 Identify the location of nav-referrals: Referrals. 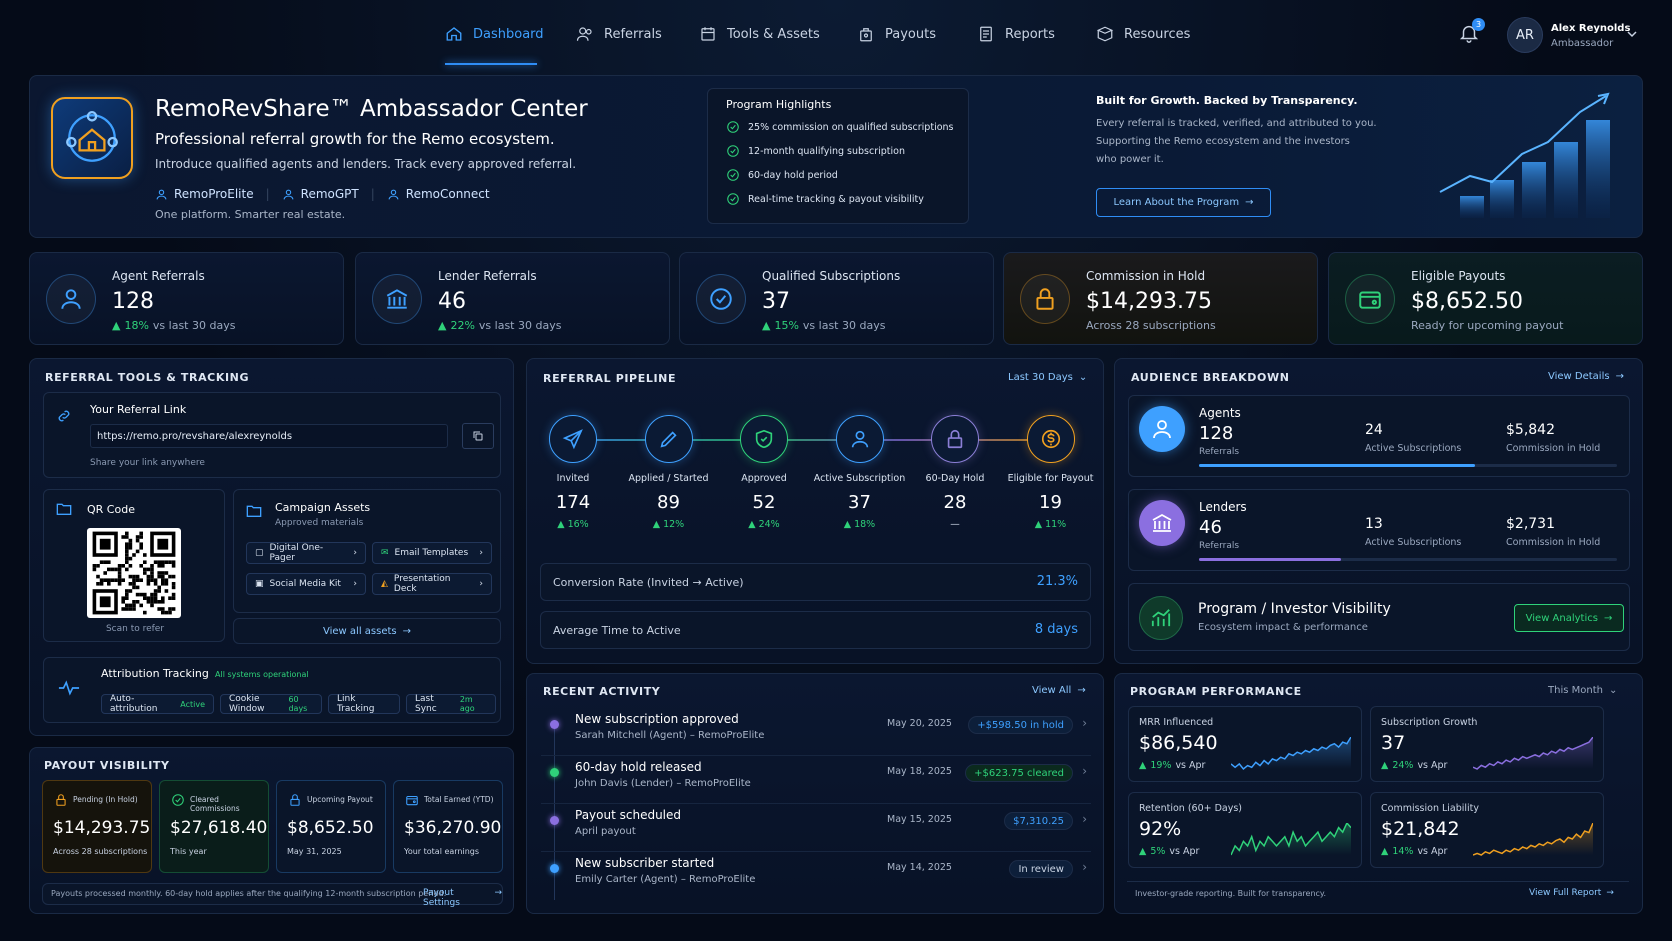
(619, 34).